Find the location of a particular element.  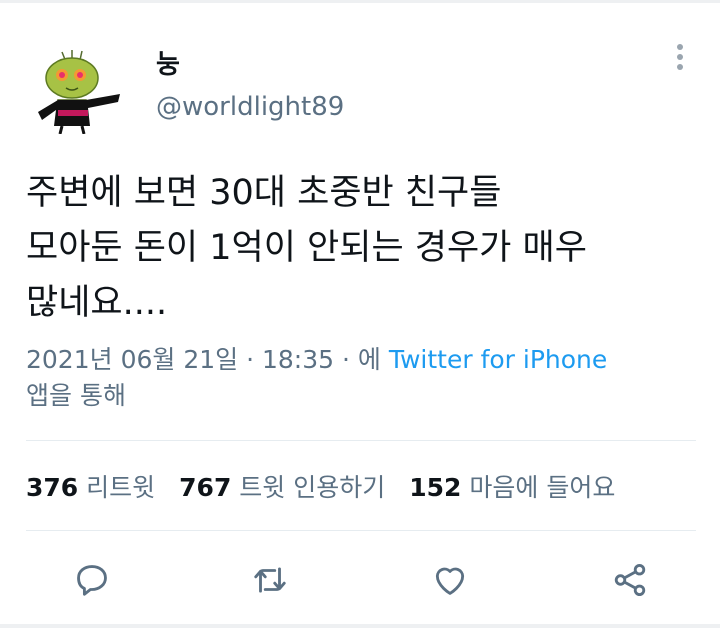

avatar is located at coordinates (78, 91).